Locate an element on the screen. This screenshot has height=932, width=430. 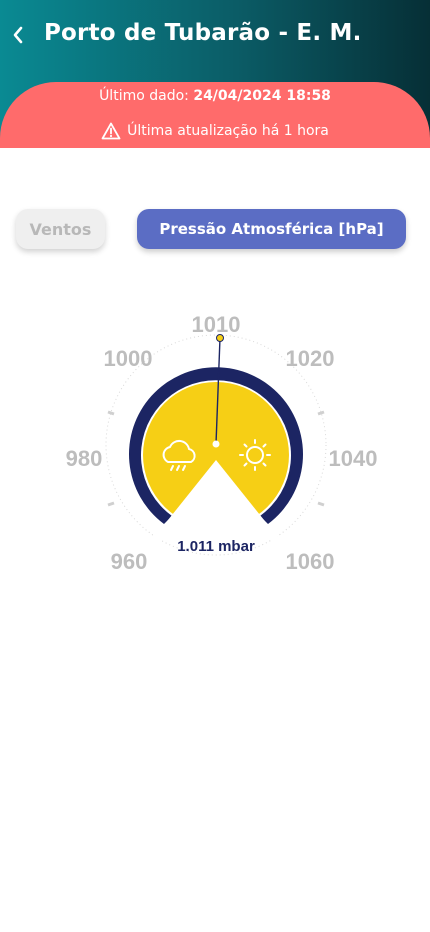
tick-label-1000: 1000 is located at coordinates (128, 358).